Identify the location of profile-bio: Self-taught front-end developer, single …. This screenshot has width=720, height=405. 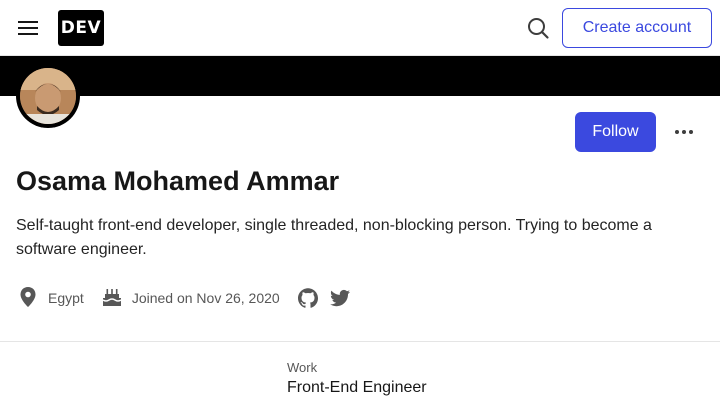
(334, 237).